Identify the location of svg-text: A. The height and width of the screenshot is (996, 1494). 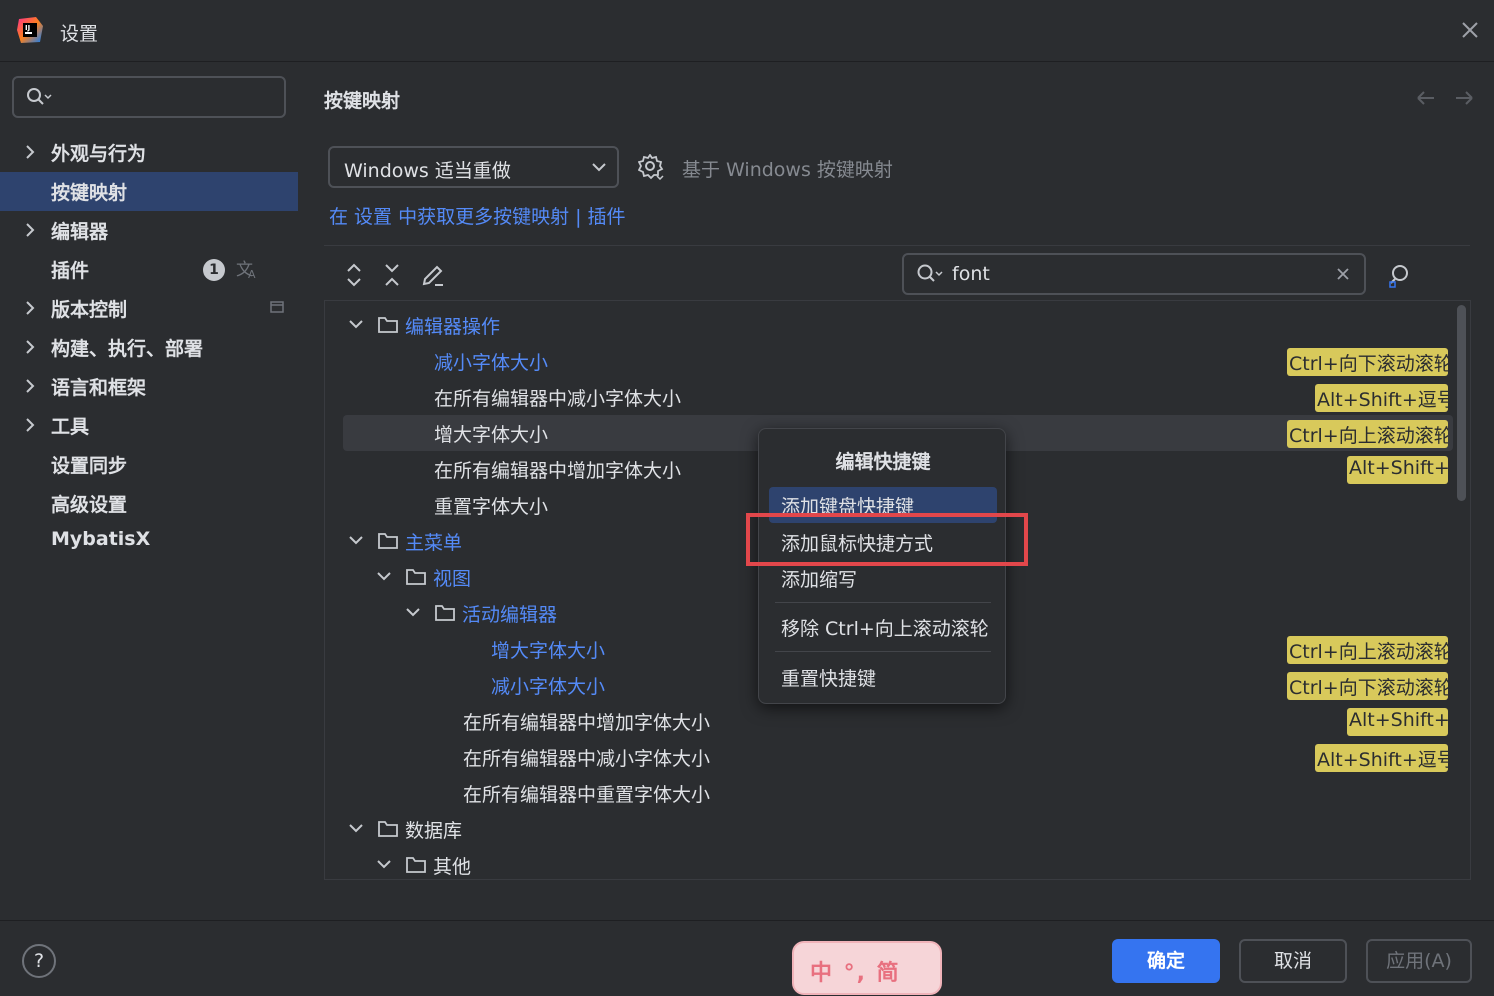
(252, 274).